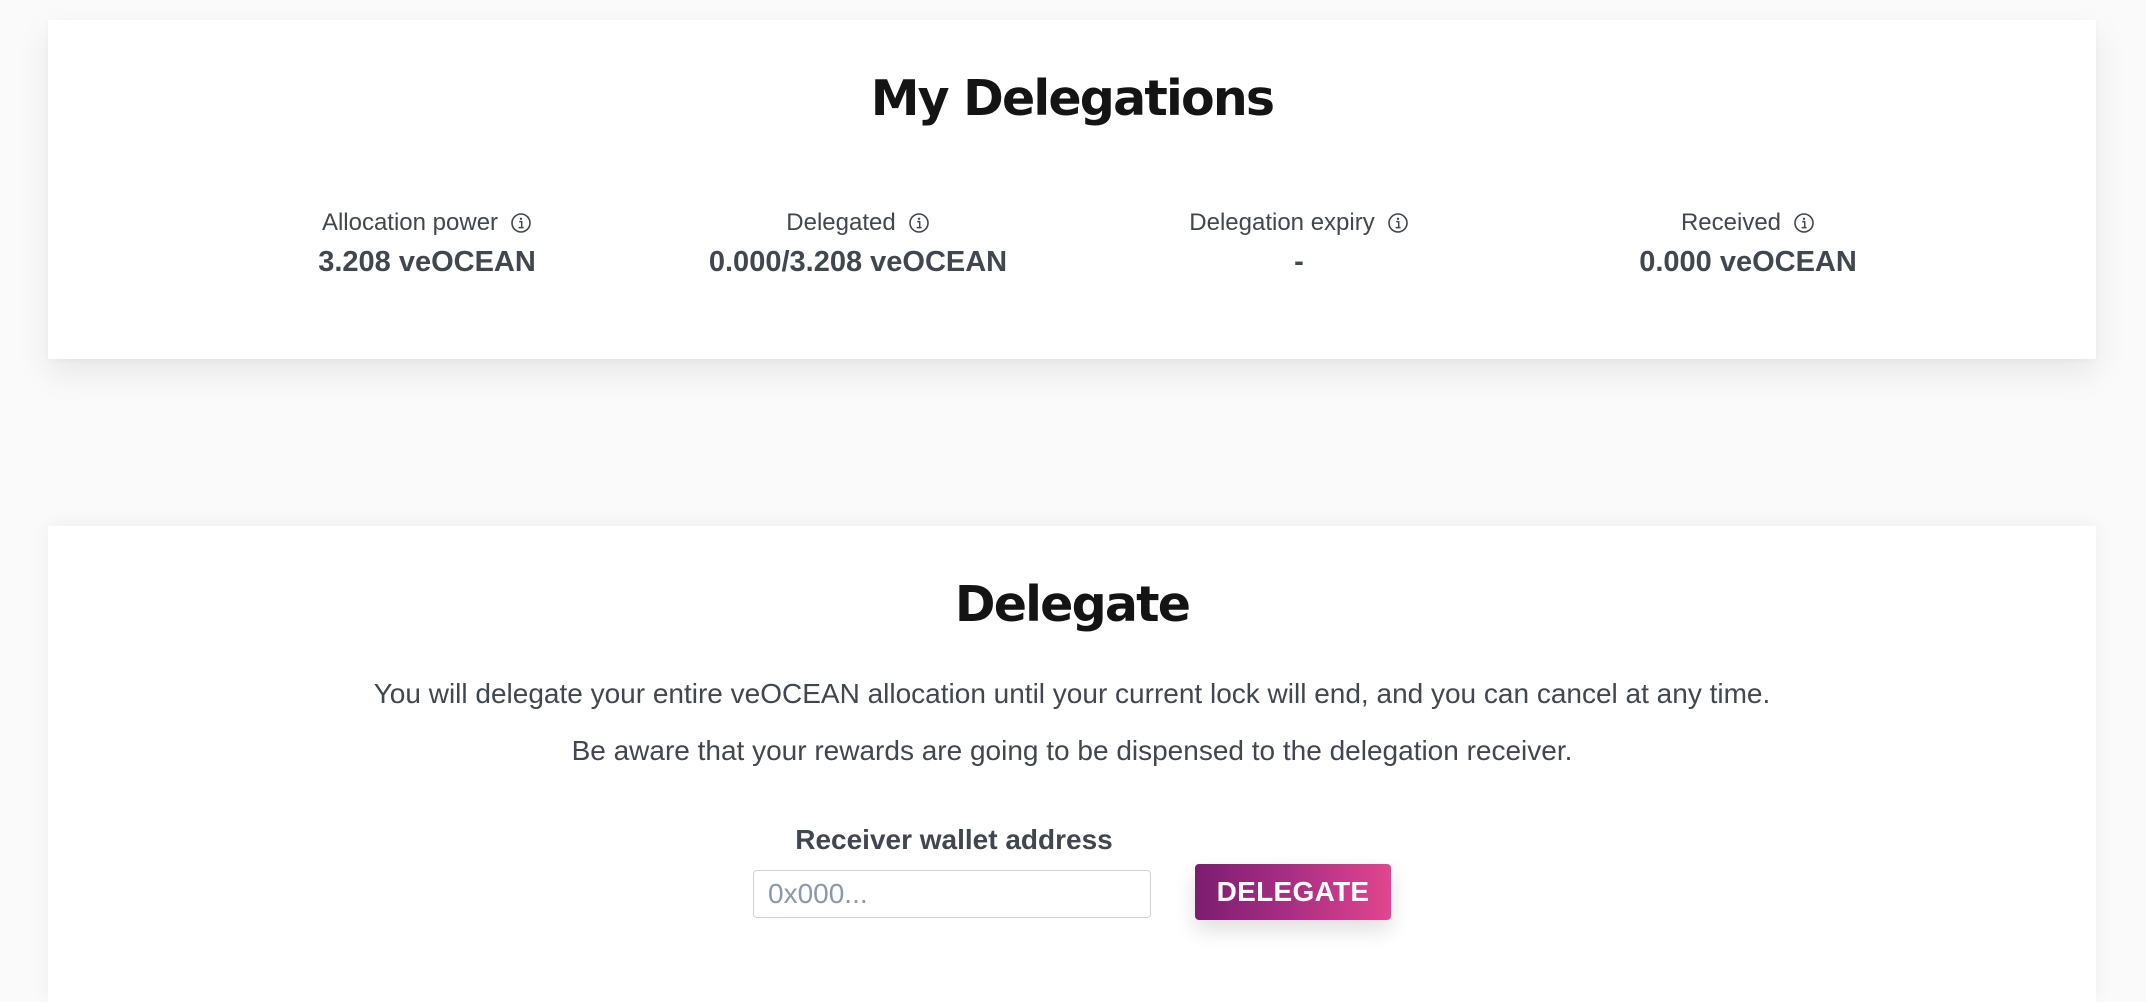 The image size is (2146, 1002). I want to click on stat-label: Delegation expiry, so click(1282, 222).